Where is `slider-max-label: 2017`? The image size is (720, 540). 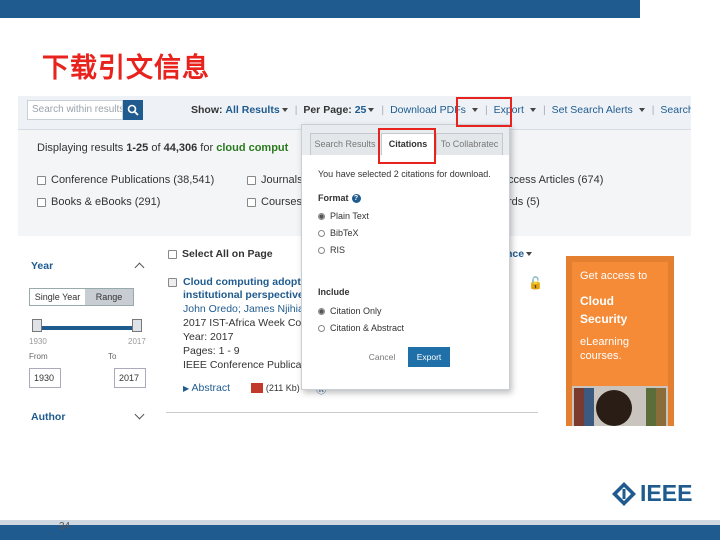 slider-max-label: 2017 is located at coordinates (137, 341).